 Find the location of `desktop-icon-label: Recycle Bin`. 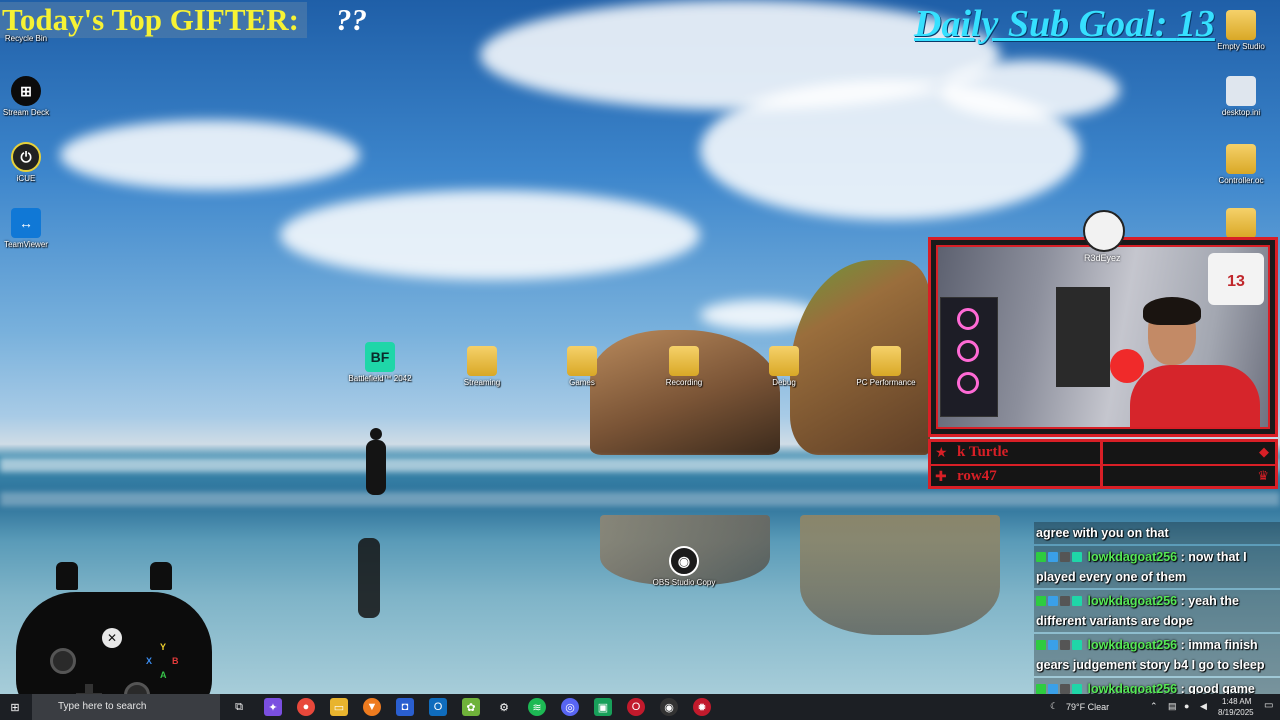

desktop-icon-label: Recycle Bin is located at coordinates (26, 38).